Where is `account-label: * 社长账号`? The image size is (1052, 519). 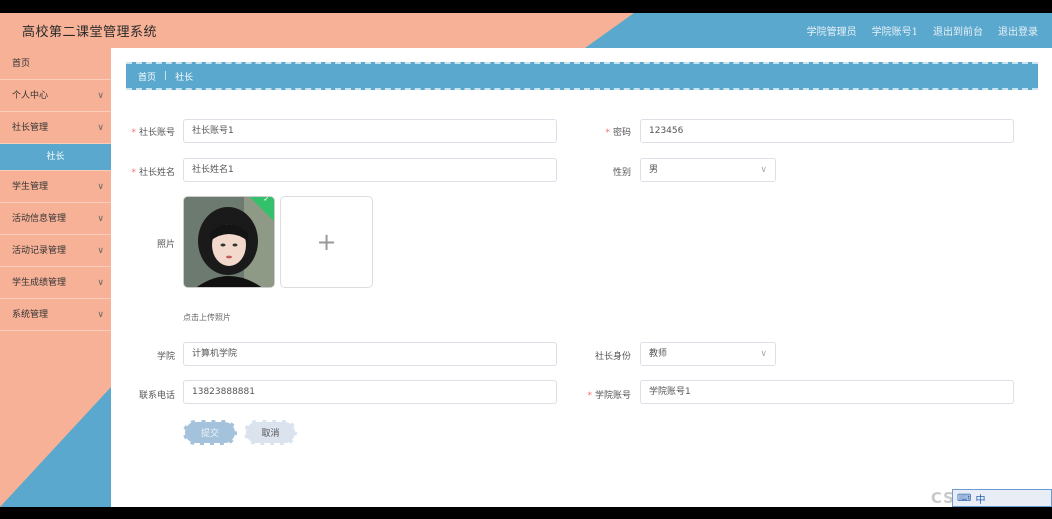 account-label: * 社长账号 is located at coordinates (153, 133).